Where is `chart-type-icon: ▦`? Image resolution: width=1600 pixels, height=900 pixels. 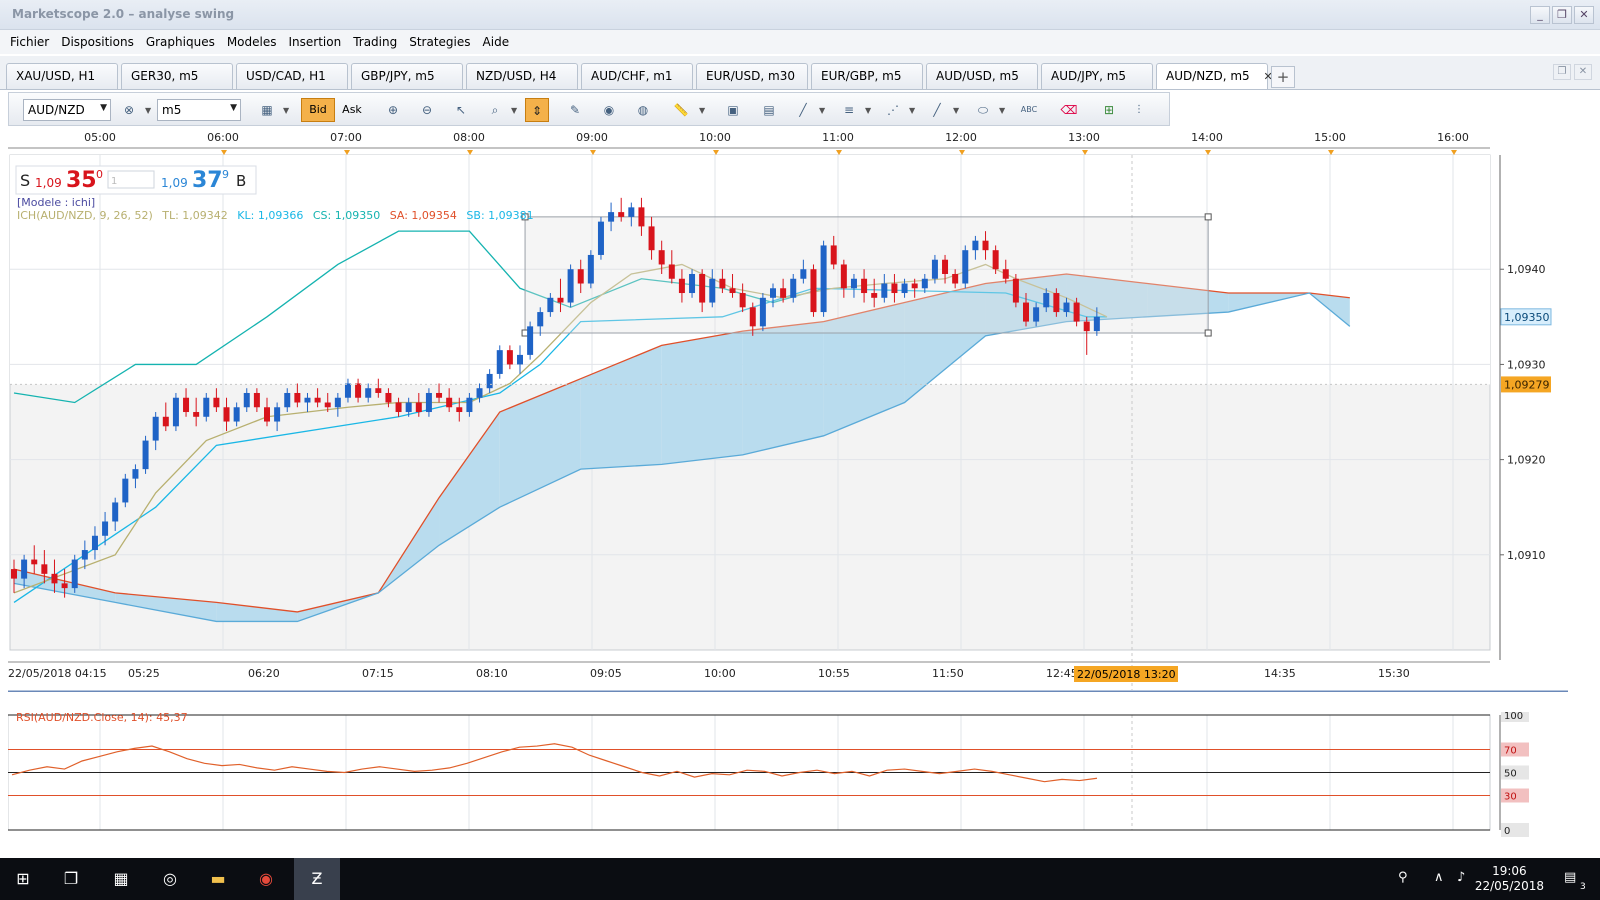 chart-type-icon: ▦ is located at coordinates (267, 110).